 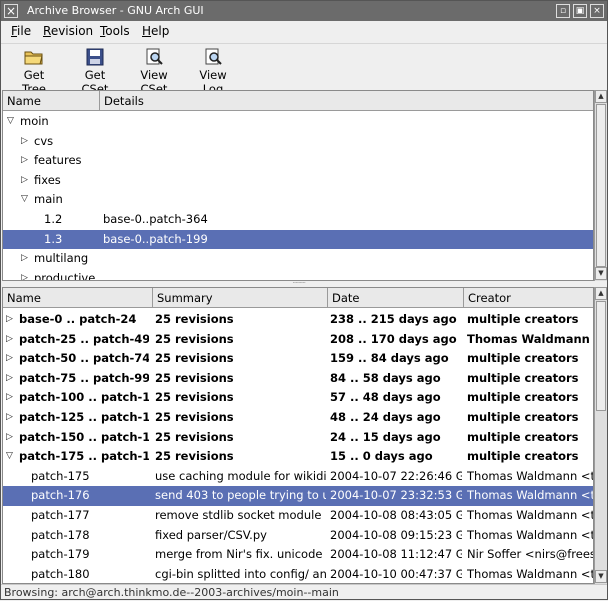 I want to click on revision-date: 159 .. 84 days ago, so click(x=389, y=358).